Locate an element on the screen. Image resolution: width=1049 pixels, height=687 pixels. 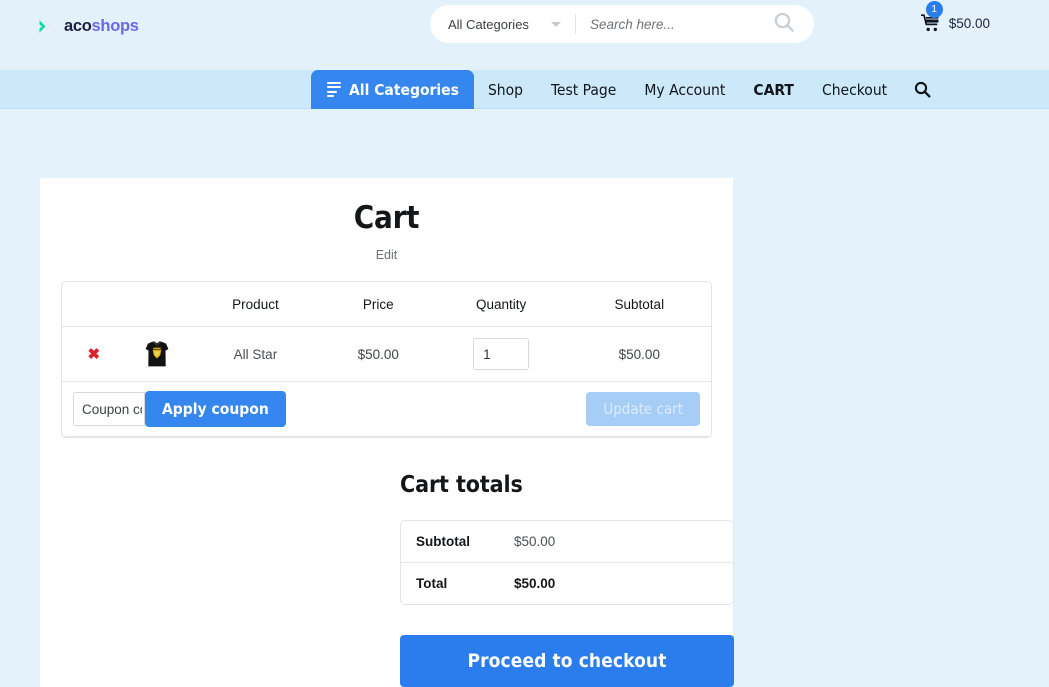
cell-subtotal: $50.00 is located at coordinates (639, 354).